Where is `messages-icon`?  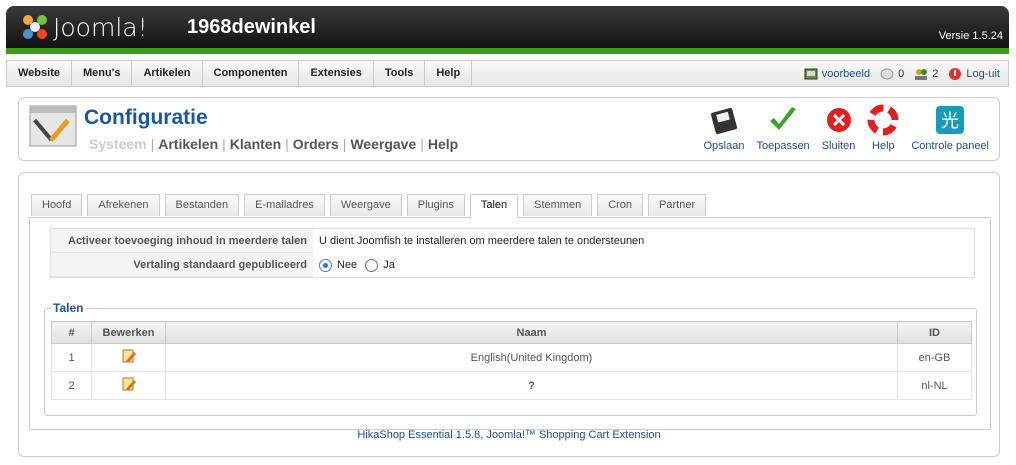 messages-icon is located at coordinates (887, 73).